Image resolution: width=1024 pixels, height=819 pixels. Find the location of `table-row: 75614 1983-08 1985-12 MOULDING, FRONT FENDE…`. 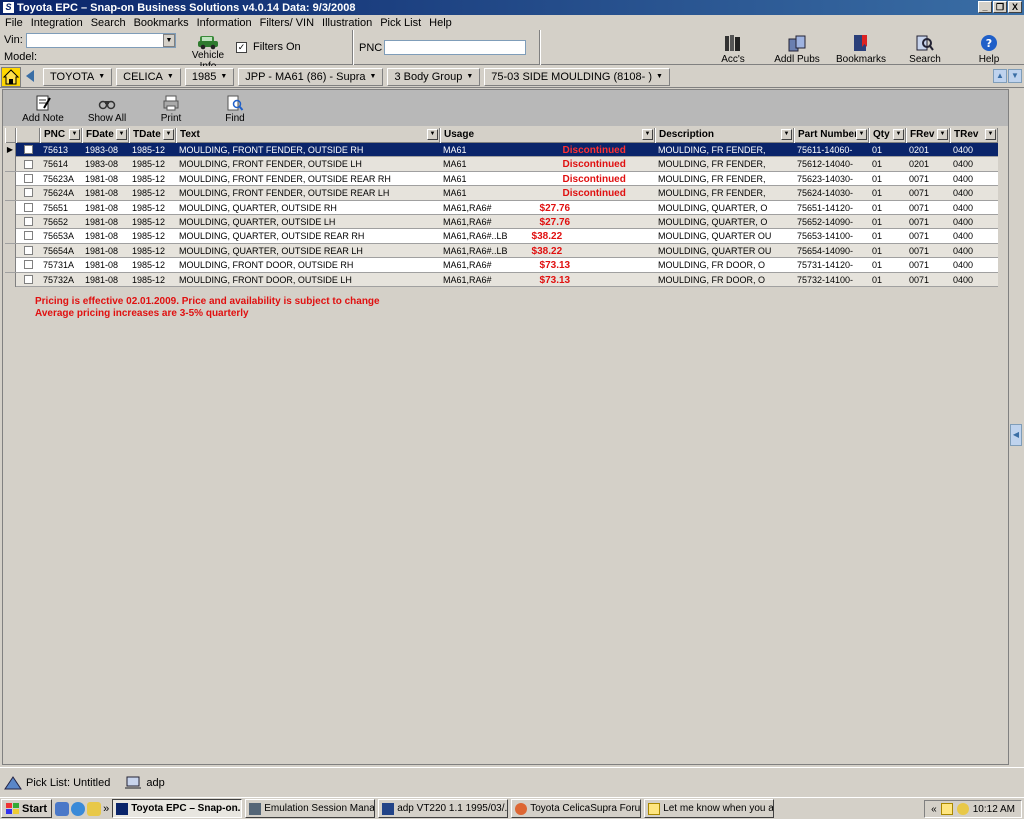

table-row: 75614 1983-08 1985-12 MOULDING, FRONT FENDE… is located at coordinates (501, 164).